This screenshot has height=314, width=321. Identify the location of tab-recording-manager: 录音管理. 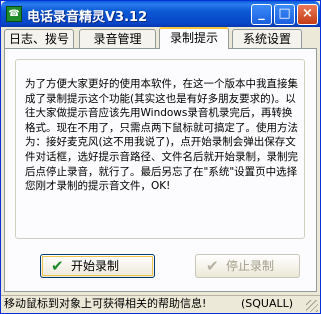
(117, 38).